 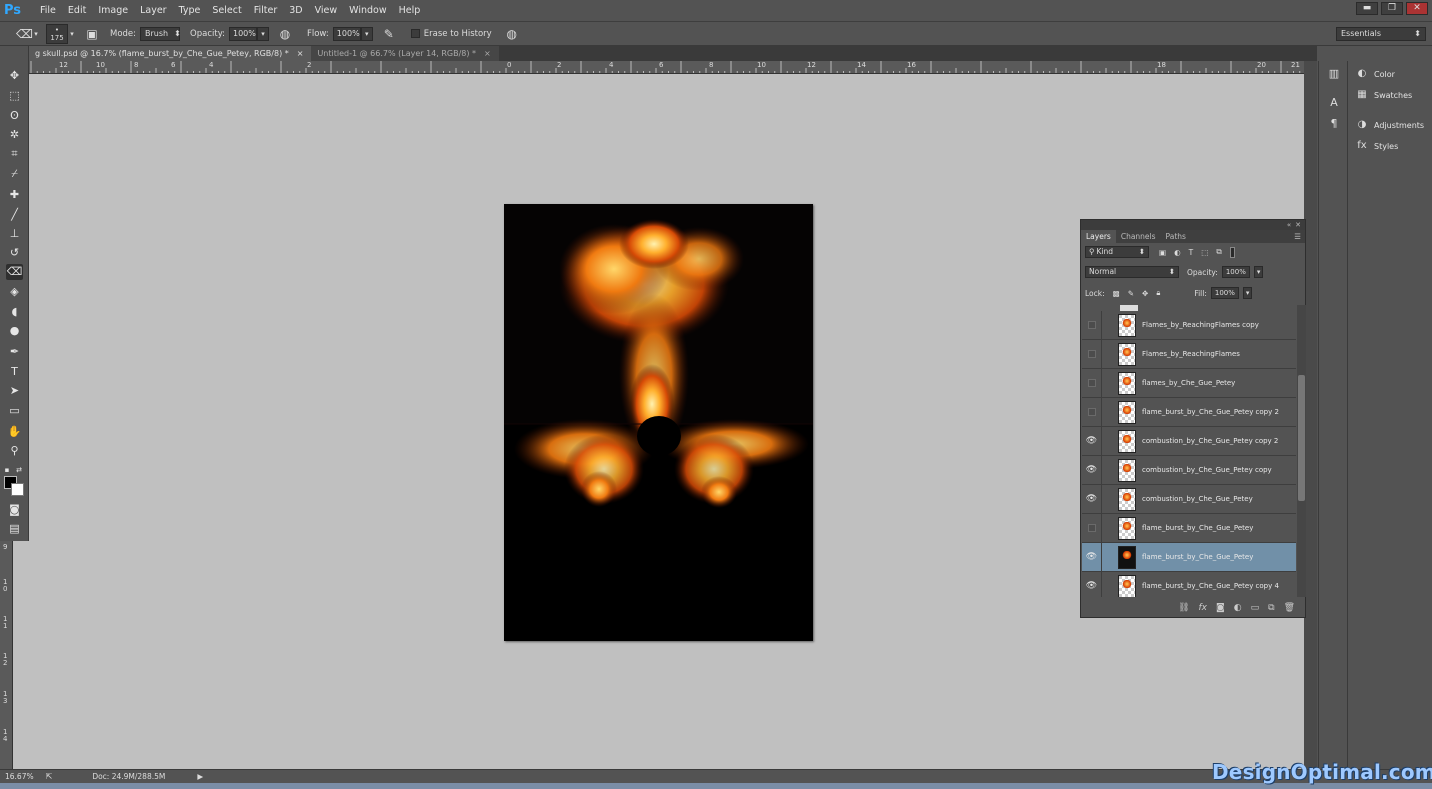 I want to click on quick-mask-icon: ◙, so click(x=14, y=510).